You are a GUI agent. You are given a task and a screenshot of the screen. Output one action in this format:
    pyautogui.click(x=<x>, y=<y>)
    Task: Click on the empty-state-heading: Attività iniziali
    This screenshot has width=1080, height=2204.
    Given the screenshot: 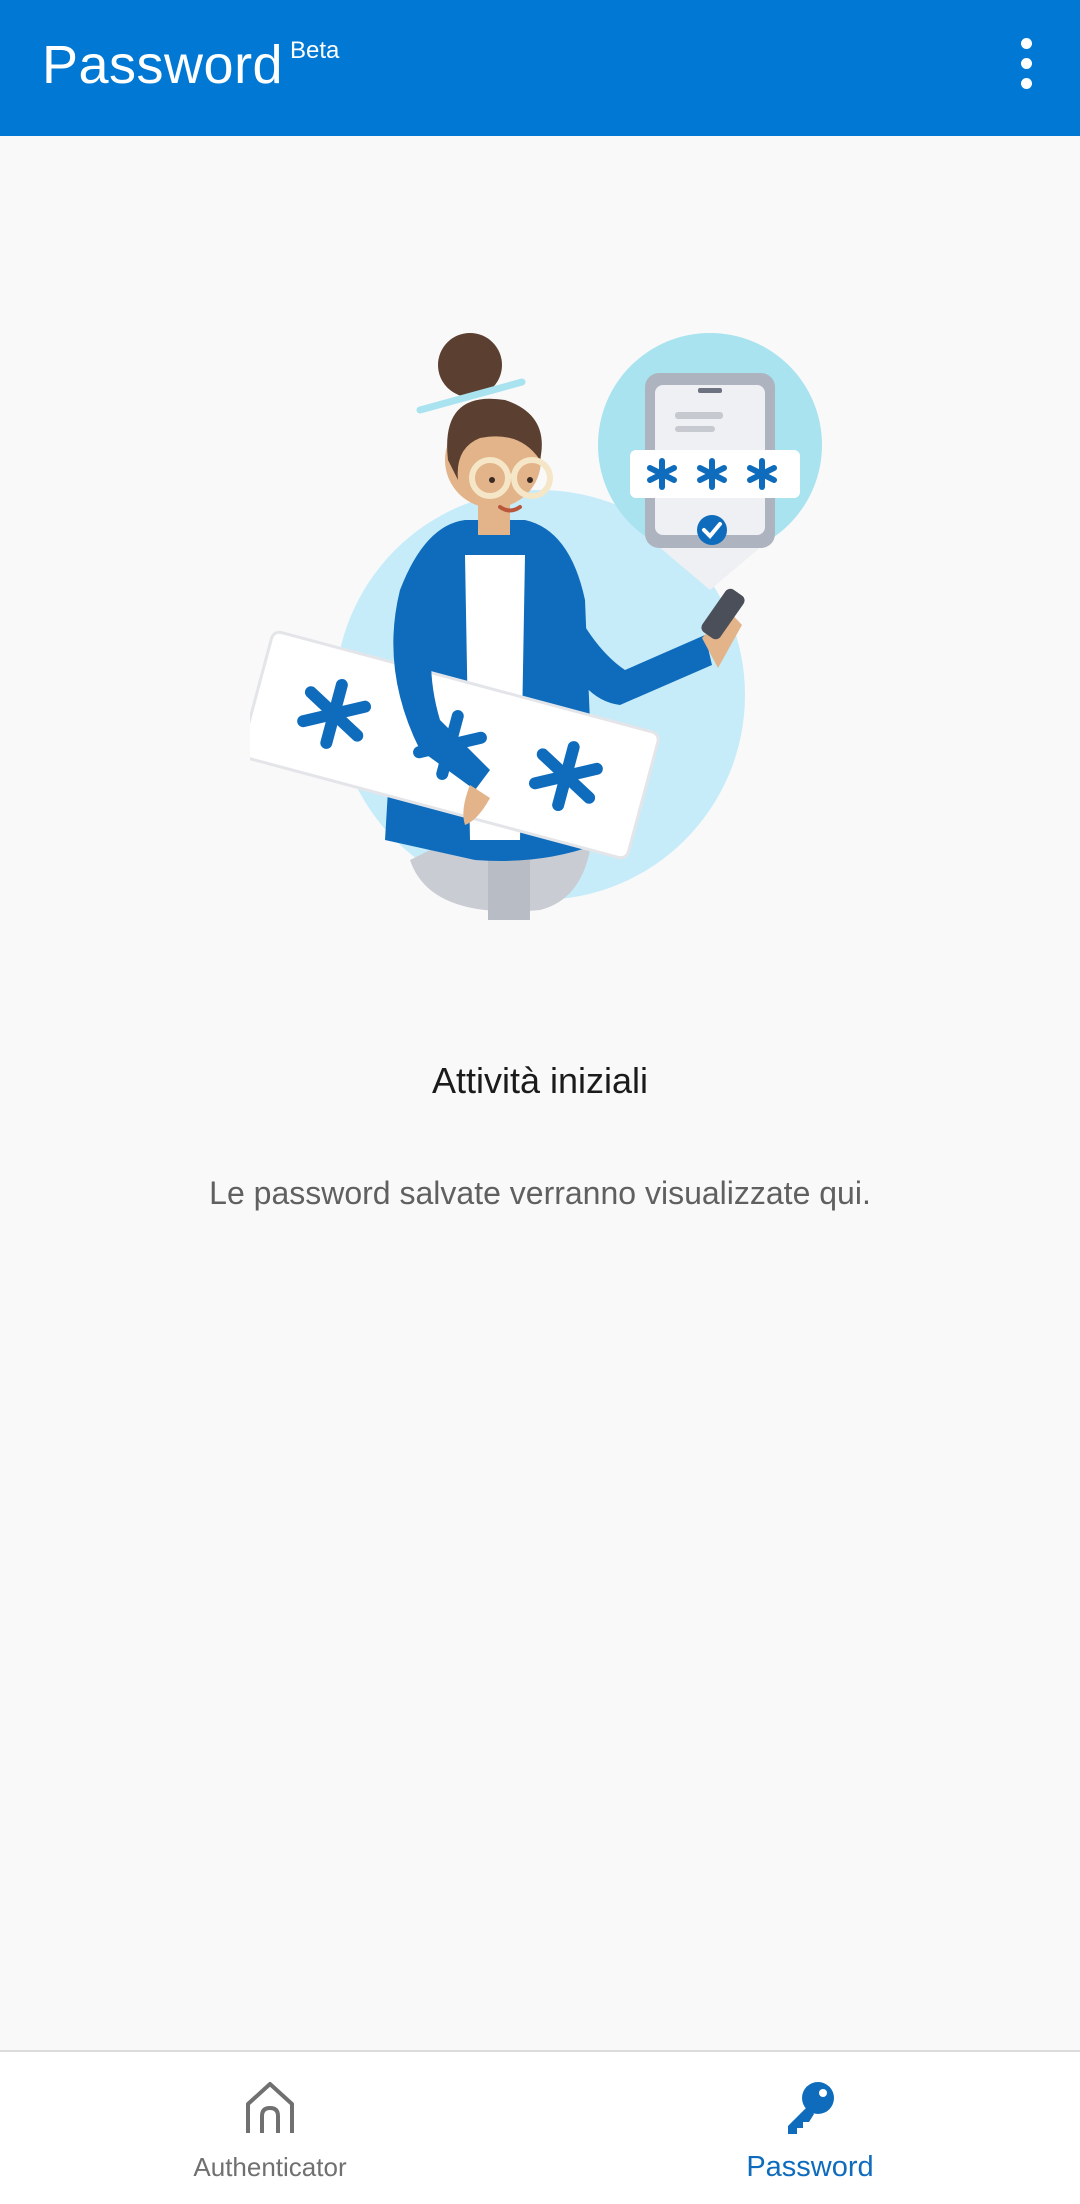 What is the action you would take?
    pyautogui.click(x=540, y=1080)
    